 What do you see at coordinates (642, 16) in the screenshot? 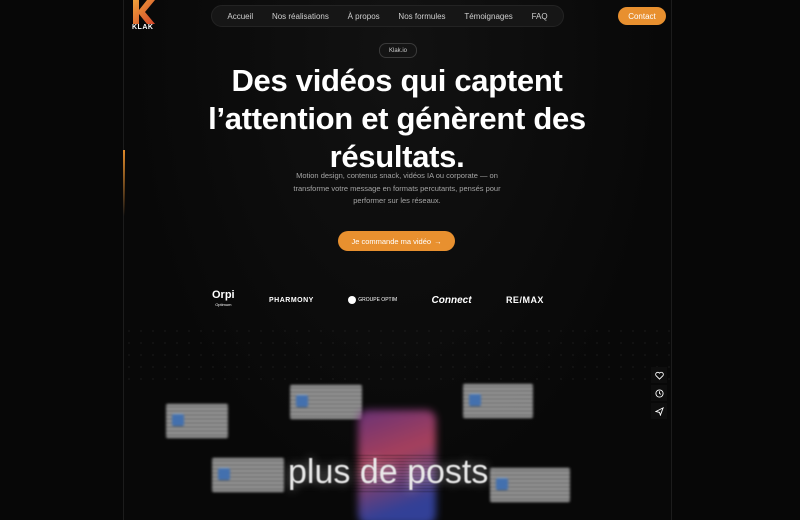
I see `contact-button: Contact` at bounding box center [642, 16].